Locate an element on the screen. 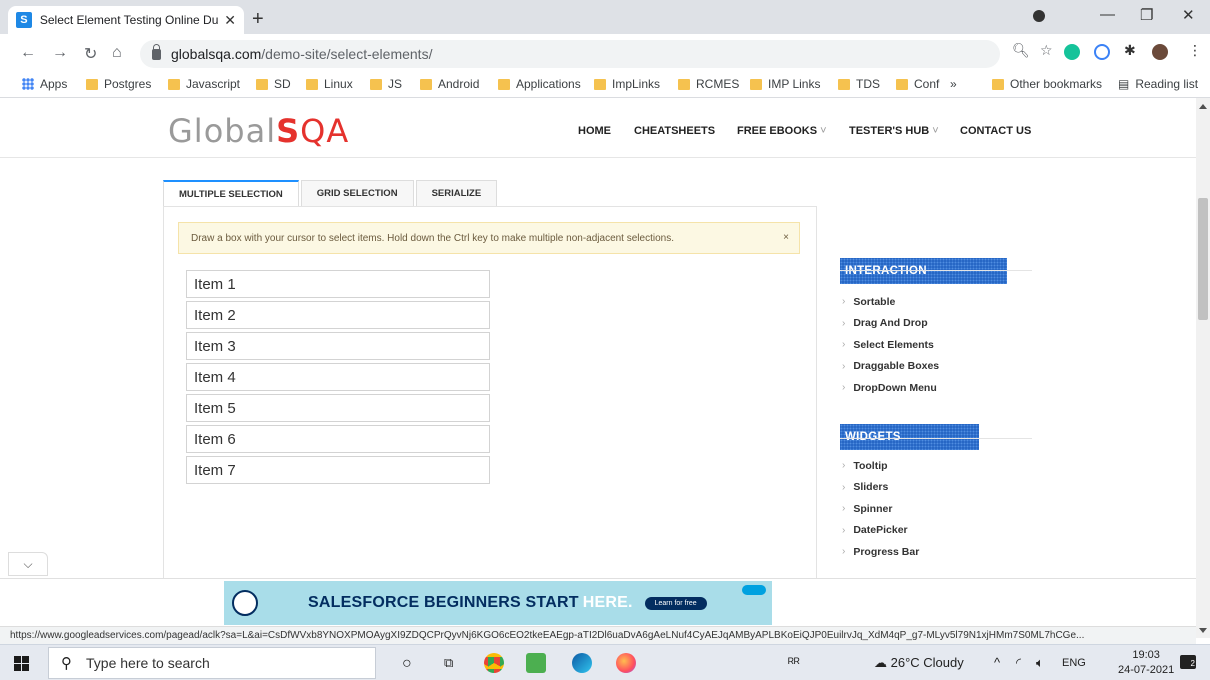 The image size is (1210, 680). bookmarks-overflow-button: » is located at coordinates (953, 84).